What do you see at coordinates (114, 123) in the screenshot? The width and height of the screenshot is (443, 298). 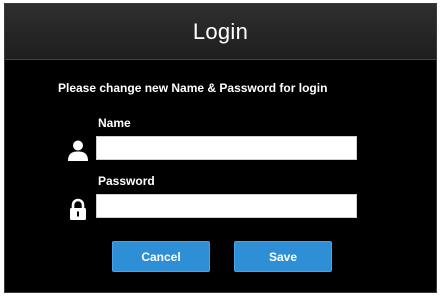 I see `name-label: Name` at bounding box center [114, 123].